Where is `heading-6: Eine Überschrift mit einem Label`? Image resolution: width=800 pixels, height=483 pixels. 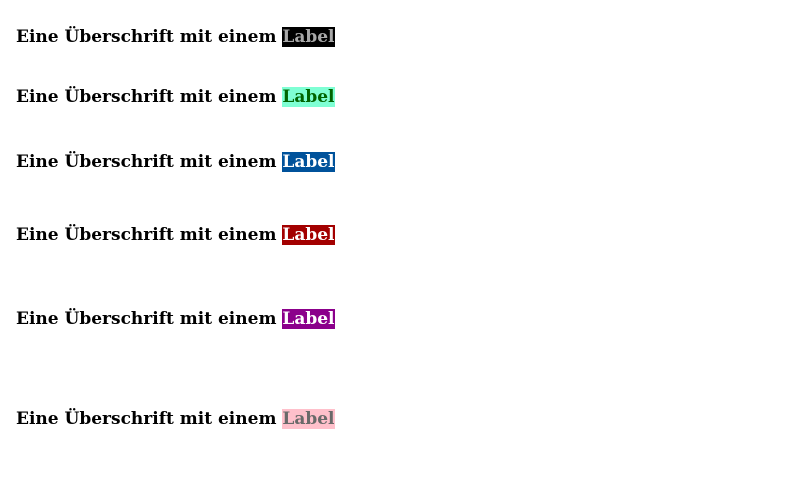 heading-6: Eine Überschrift mit einem Label is located at coordinates (175, 419).